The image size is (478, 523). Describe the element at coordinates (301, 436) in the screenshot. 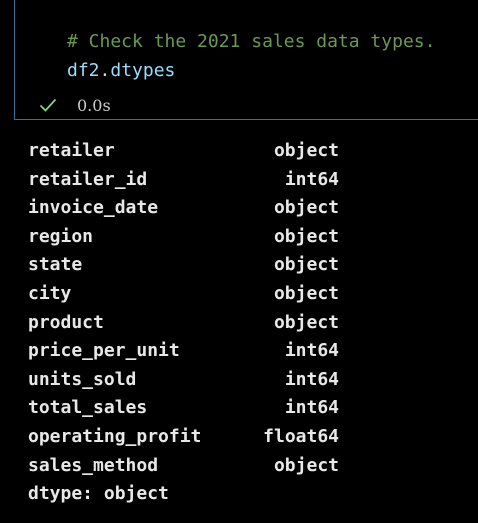

I see `column-dtype: float64` at that location.